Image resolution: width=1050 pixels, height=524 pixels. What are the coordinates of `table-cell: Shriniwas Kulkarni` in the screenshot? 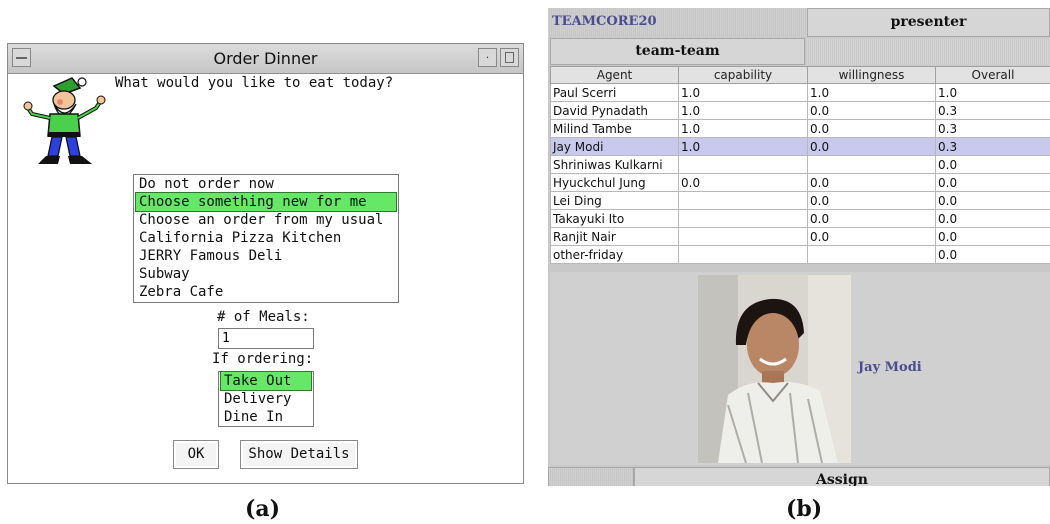 It's located at (614, 164).